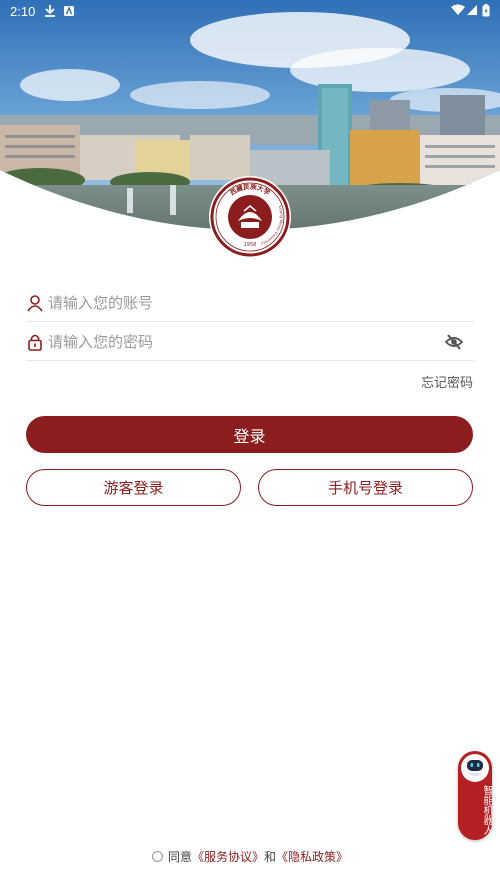  What do you see at coordinates (365, 487) in the screenshot?
I see `phone-login-button: 手机号登录` at bounding box center [365, 487].